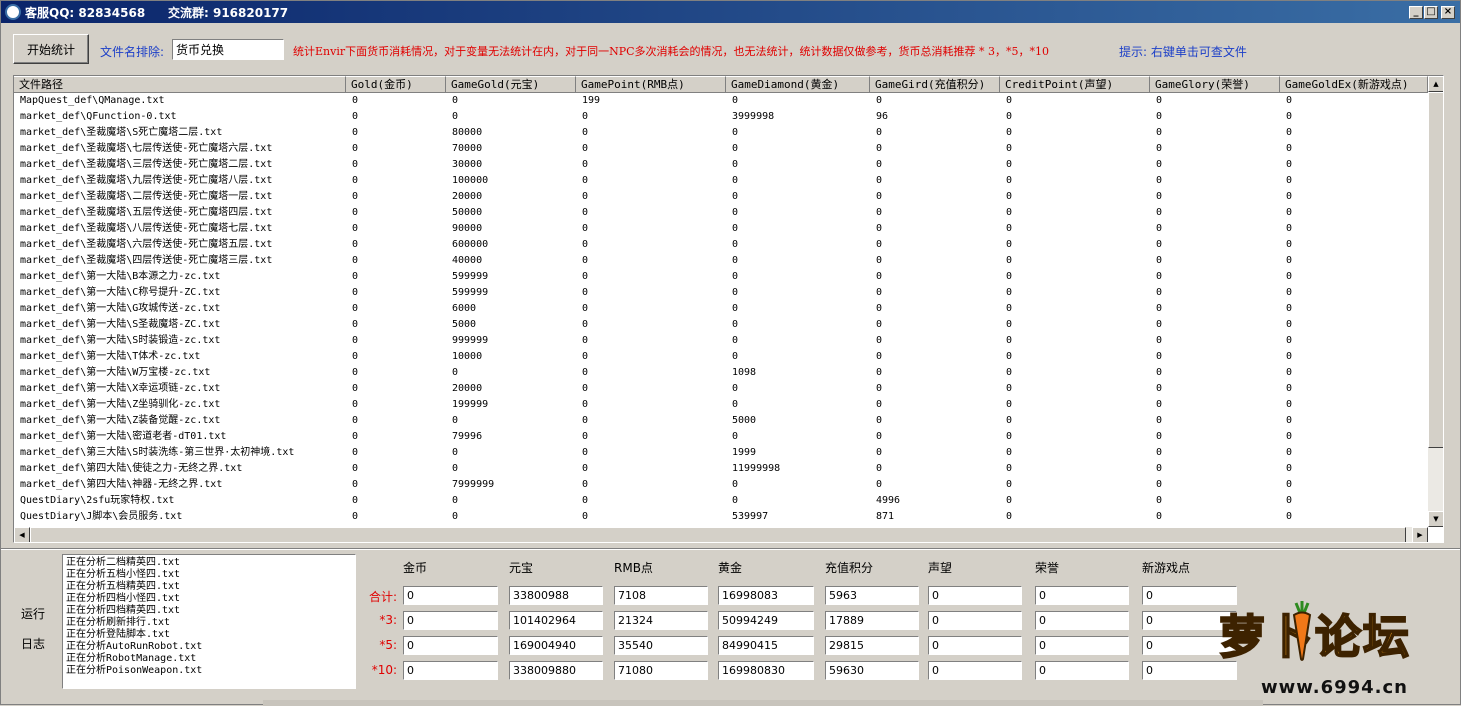 The width and height of the screenshot is (1461, 706). What do you see at coordinates (721, 325) in the screenshot?
I see `table-row: market_def\第一大陆\S圣裁魔塔-ZC.txt 0 5000 0 0 0 0 0 0` at bounding box center [721, 325].